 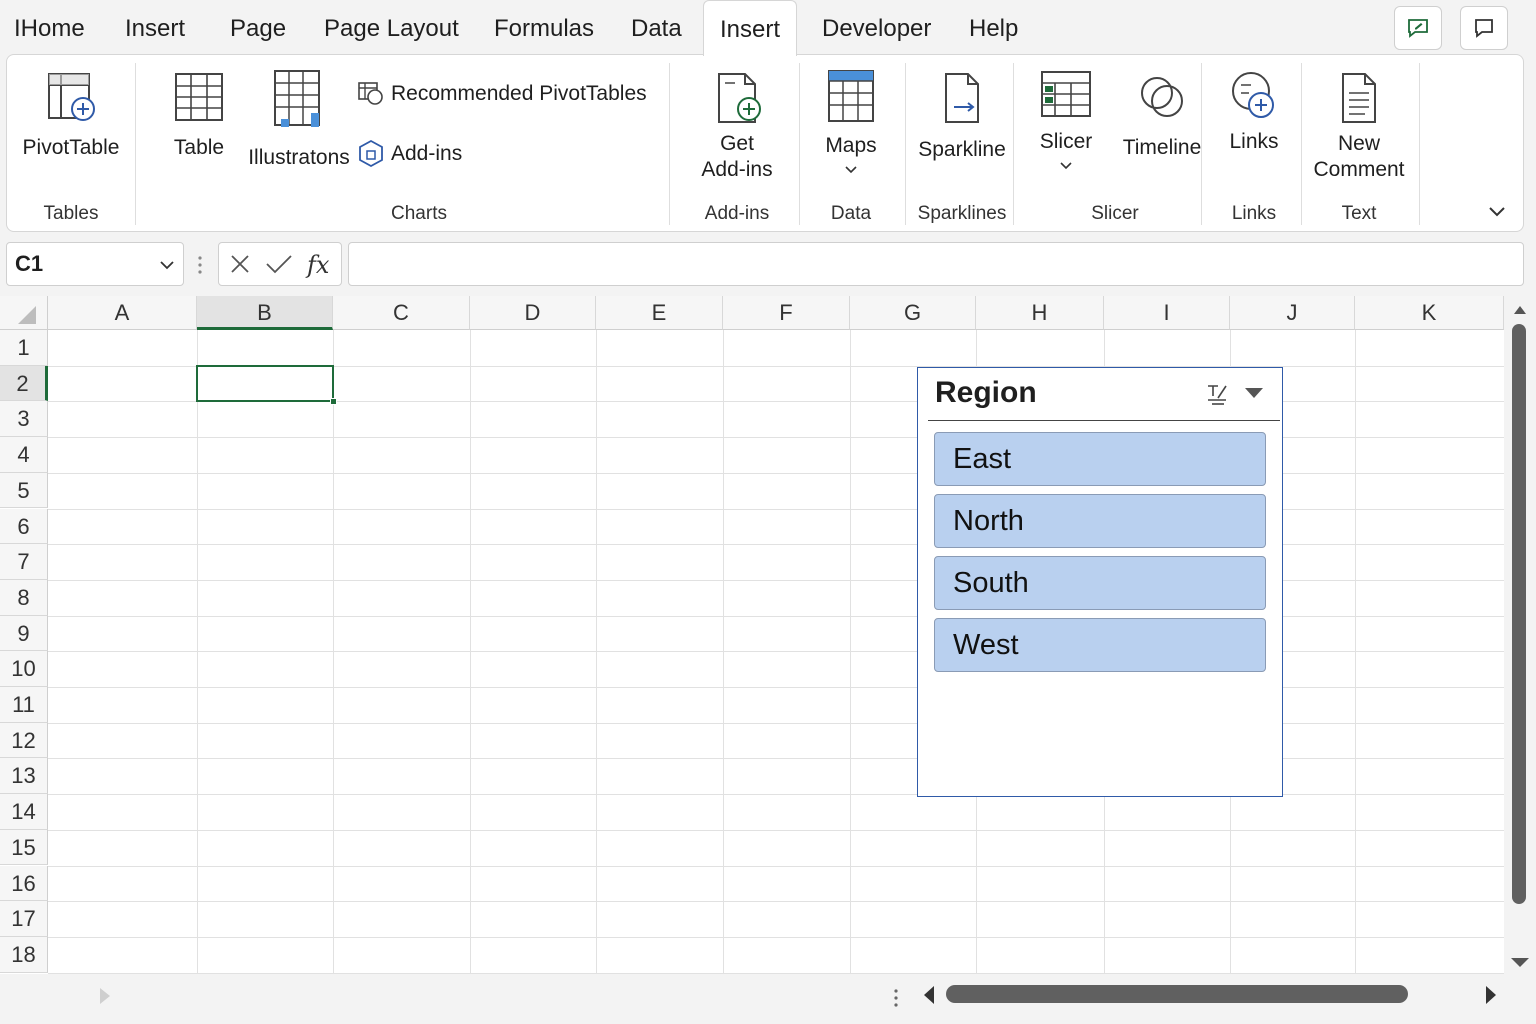 I want to click on row-header-9: 9, so click(x=24, y=633).